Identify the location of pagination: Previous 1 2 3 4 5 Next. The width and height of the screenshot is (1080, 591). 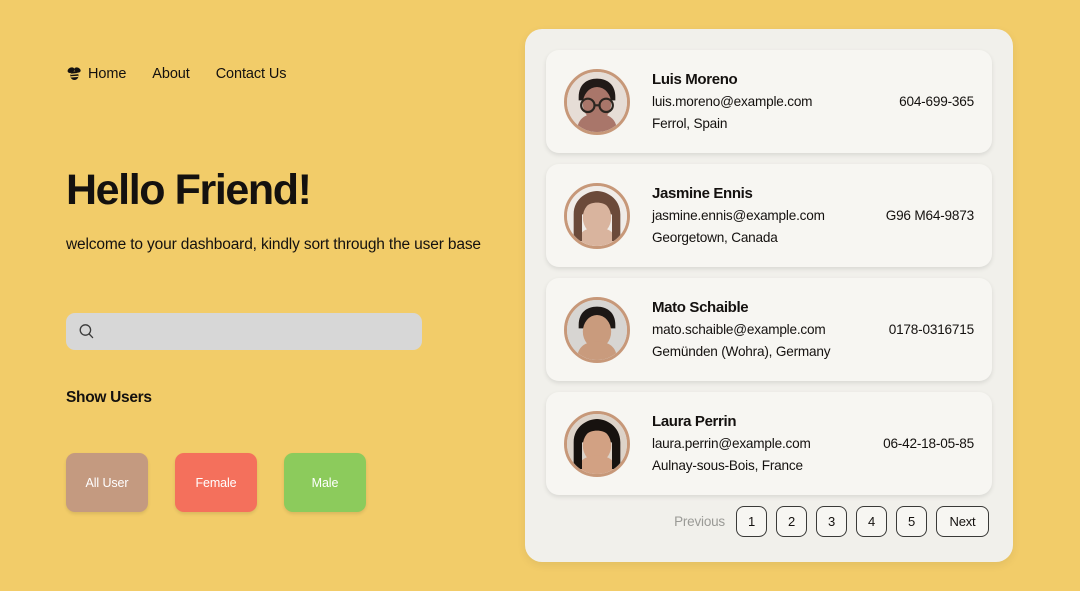
(769, 523).